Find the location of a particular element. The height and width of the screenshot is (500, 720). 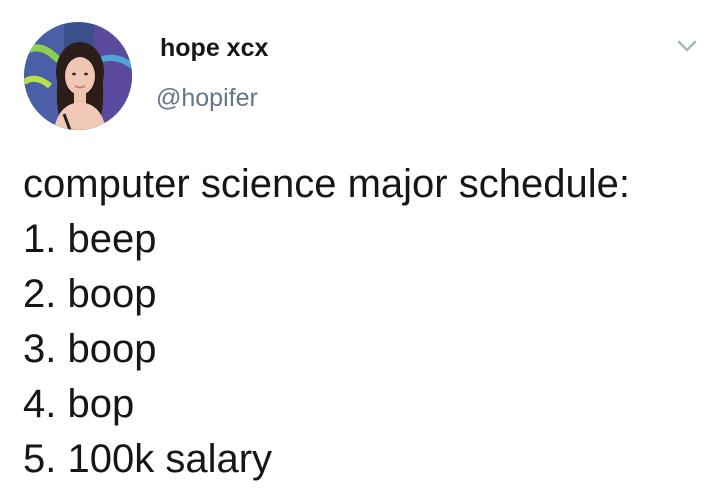

author-display-name: hope xcx is located at coordinates (214, 48).